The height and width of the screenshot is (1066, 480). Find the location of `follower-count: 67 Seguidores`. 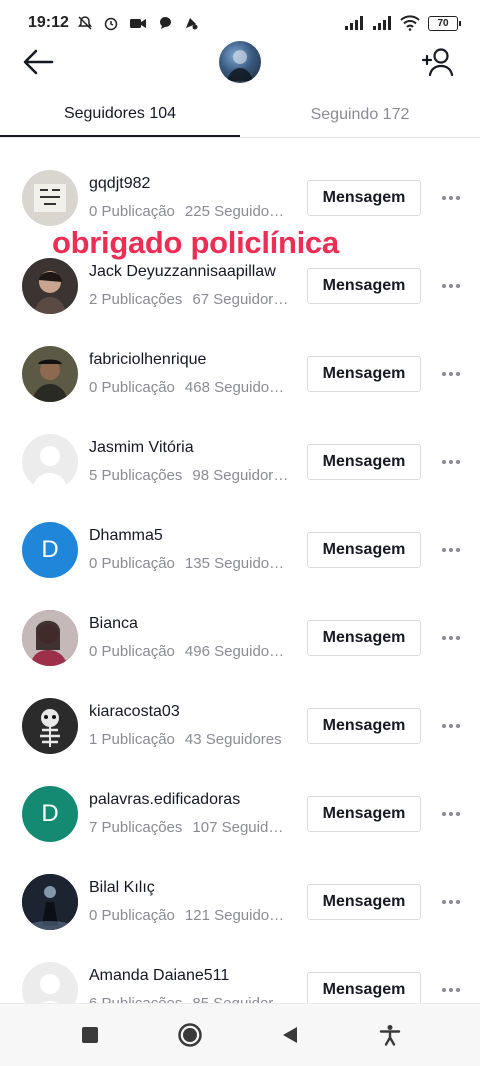

follower-count: 67 Seguidores is located at coordinates (240, 299).